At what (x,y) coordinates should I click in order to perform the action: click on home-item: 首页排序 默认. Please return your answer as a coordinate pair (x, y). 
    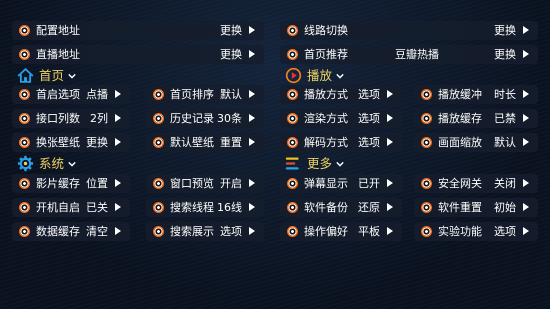
    Looking at the image, I should click on (205, 94).